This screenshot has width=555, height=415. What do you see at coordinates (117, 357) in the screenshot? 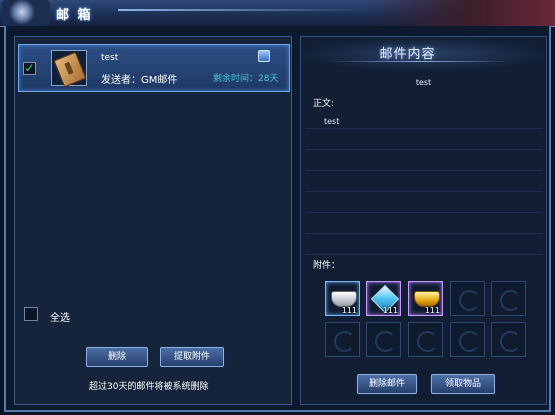
I see `delete-button: 删除` at bounding box center [117, 357].